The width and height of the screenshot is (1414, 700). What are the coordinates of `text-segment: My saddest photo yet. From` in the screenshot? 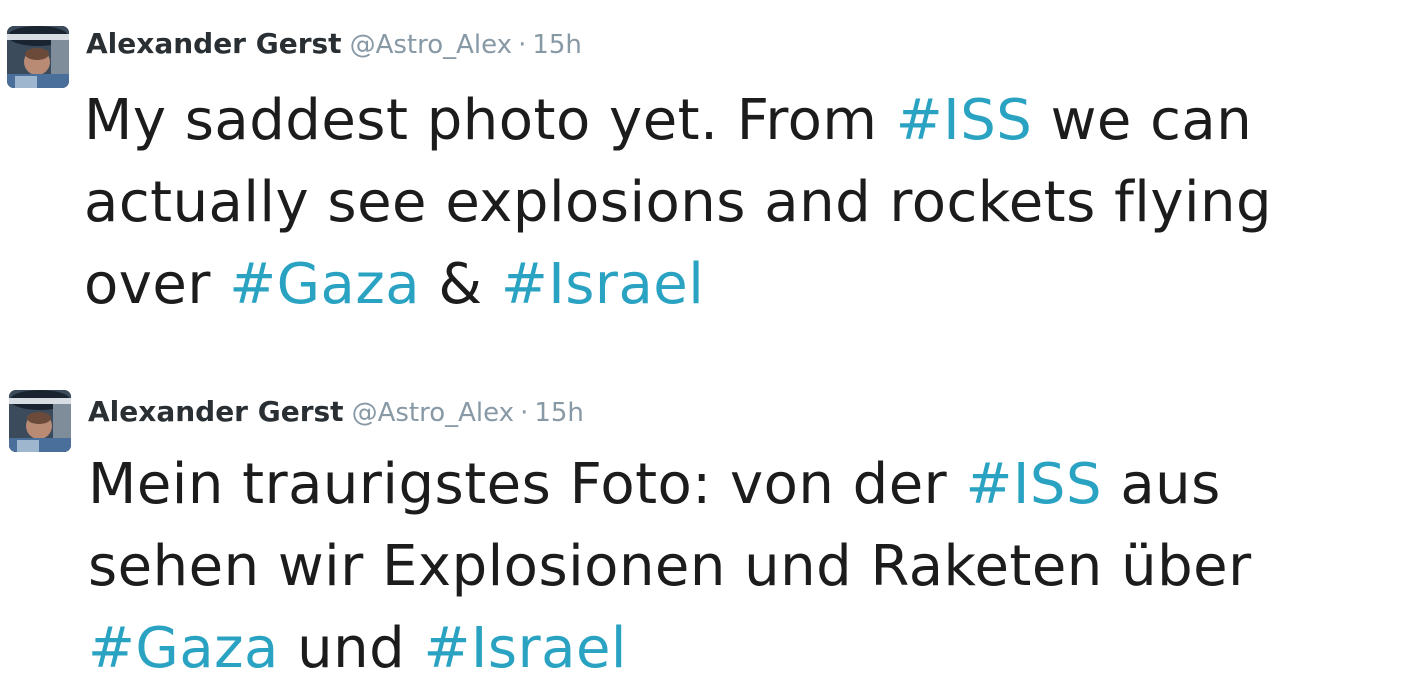 It's located at (490, 120).